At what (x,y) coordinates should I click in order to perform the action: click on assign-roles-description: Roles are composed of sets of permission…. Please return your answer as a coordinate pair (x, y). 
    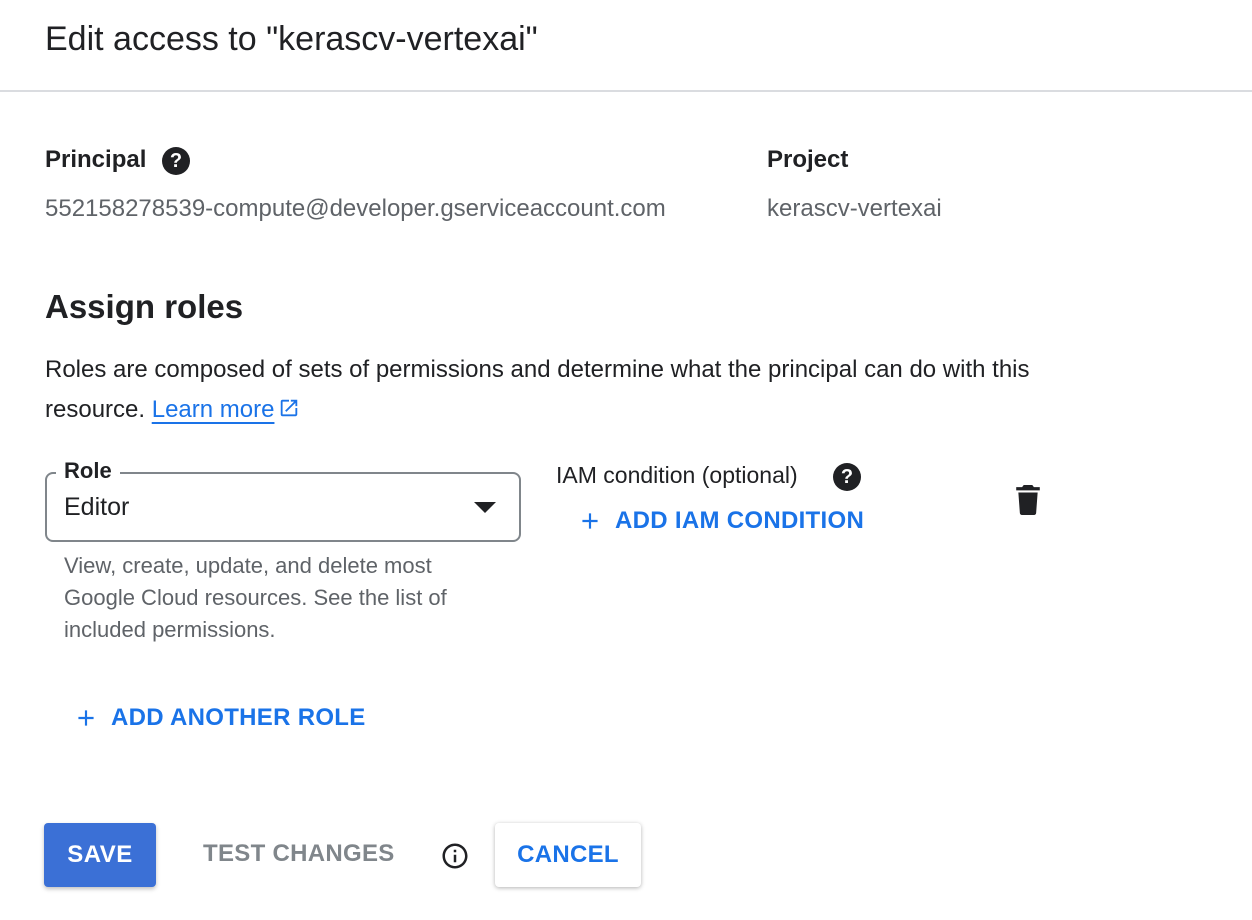
    Looking at the image, I should click on (545, 390).